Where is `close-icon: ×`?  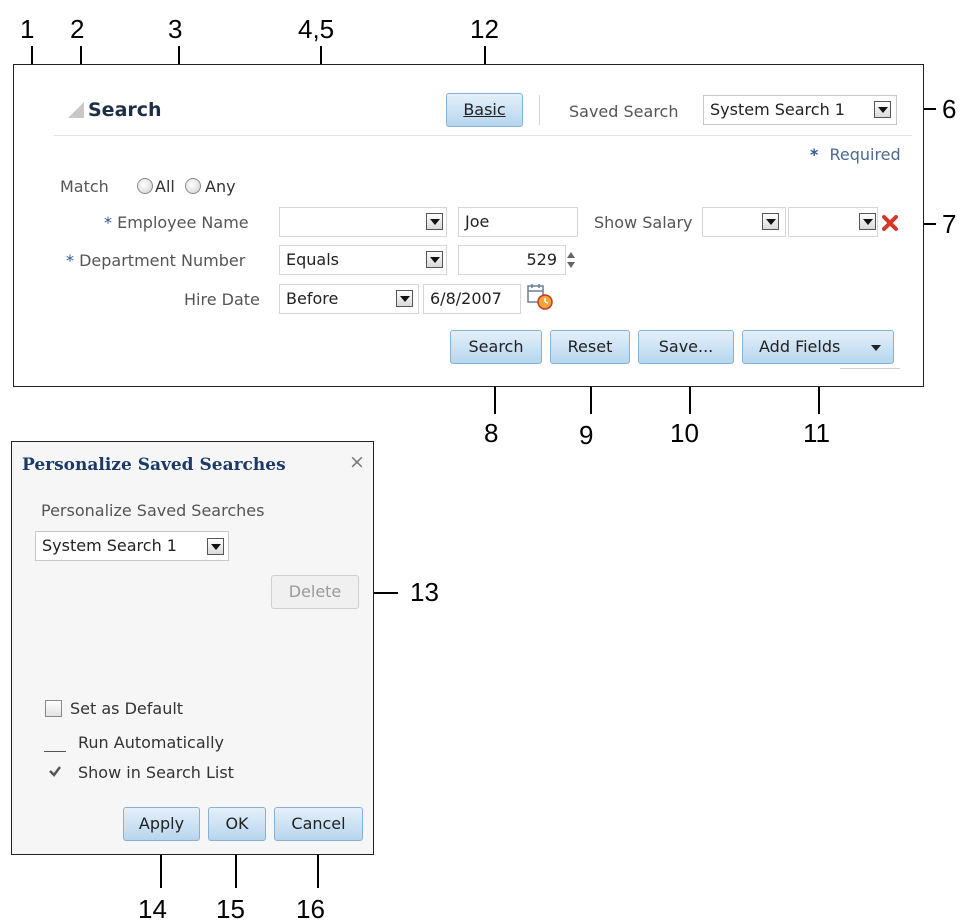 close-icon: × is located at coordinates (357, 462).